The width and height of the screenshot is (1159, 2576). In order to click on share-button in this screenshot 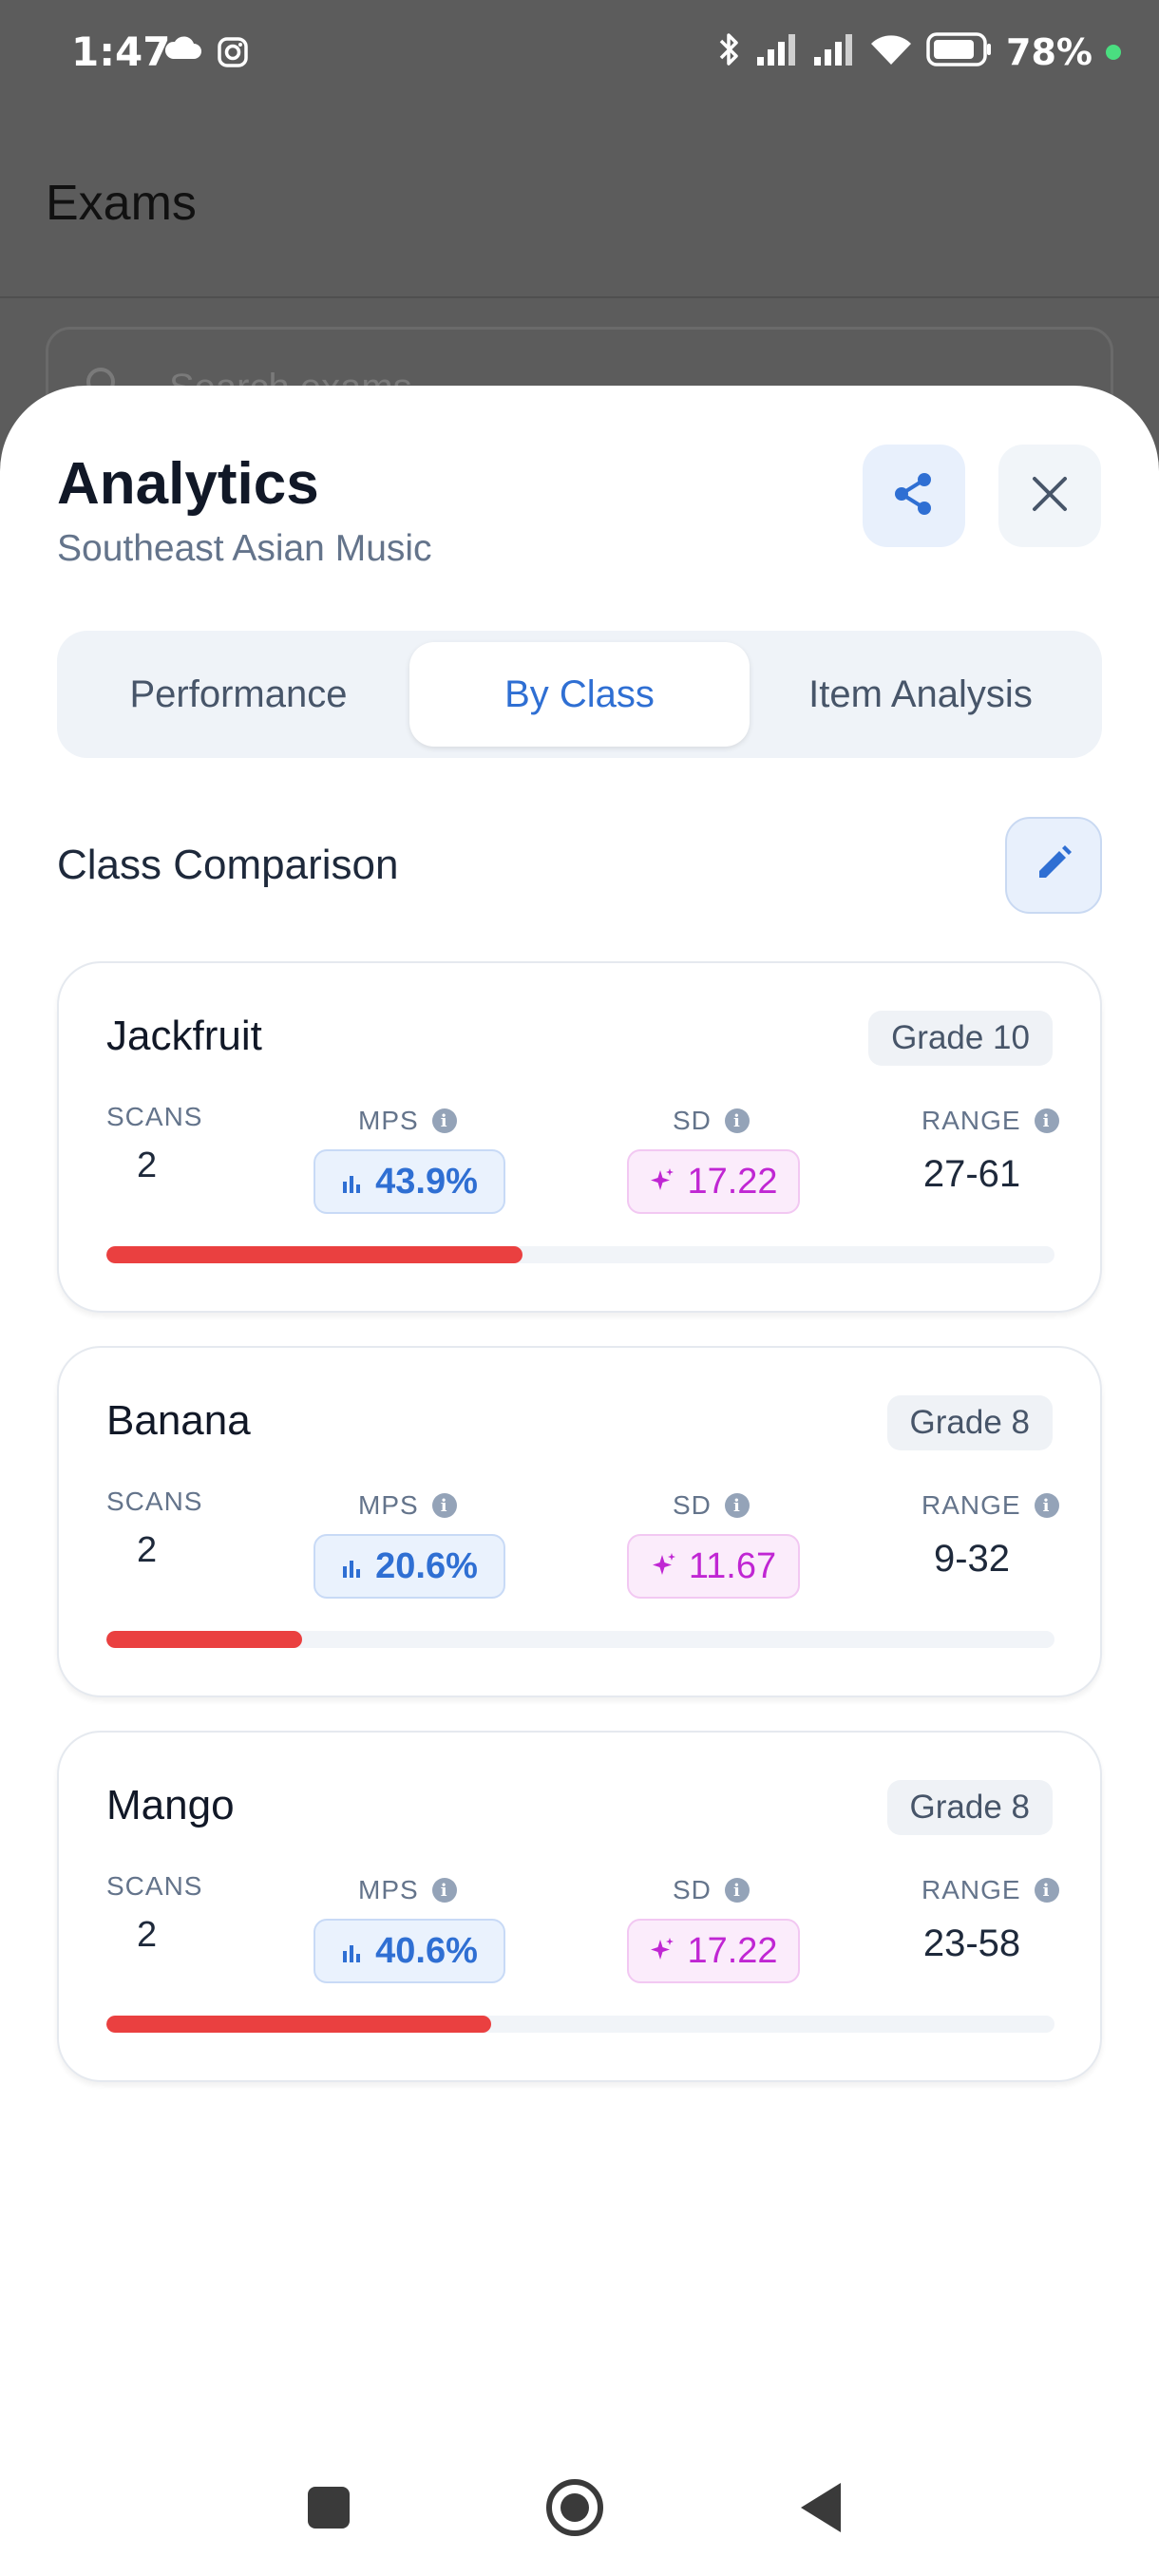, I will do `click(914, 496)`.